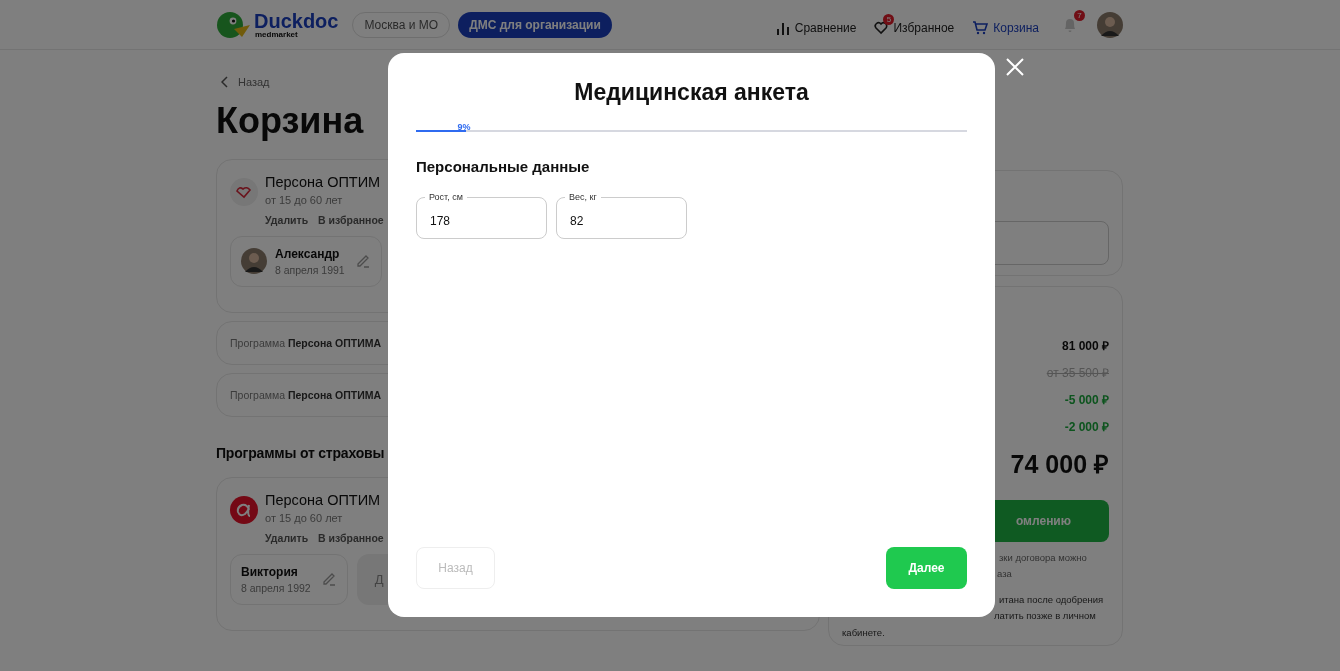 The height and width of the screenshot is (671, 1340). I want to click on note-text: кабинете., so click(863, 632).